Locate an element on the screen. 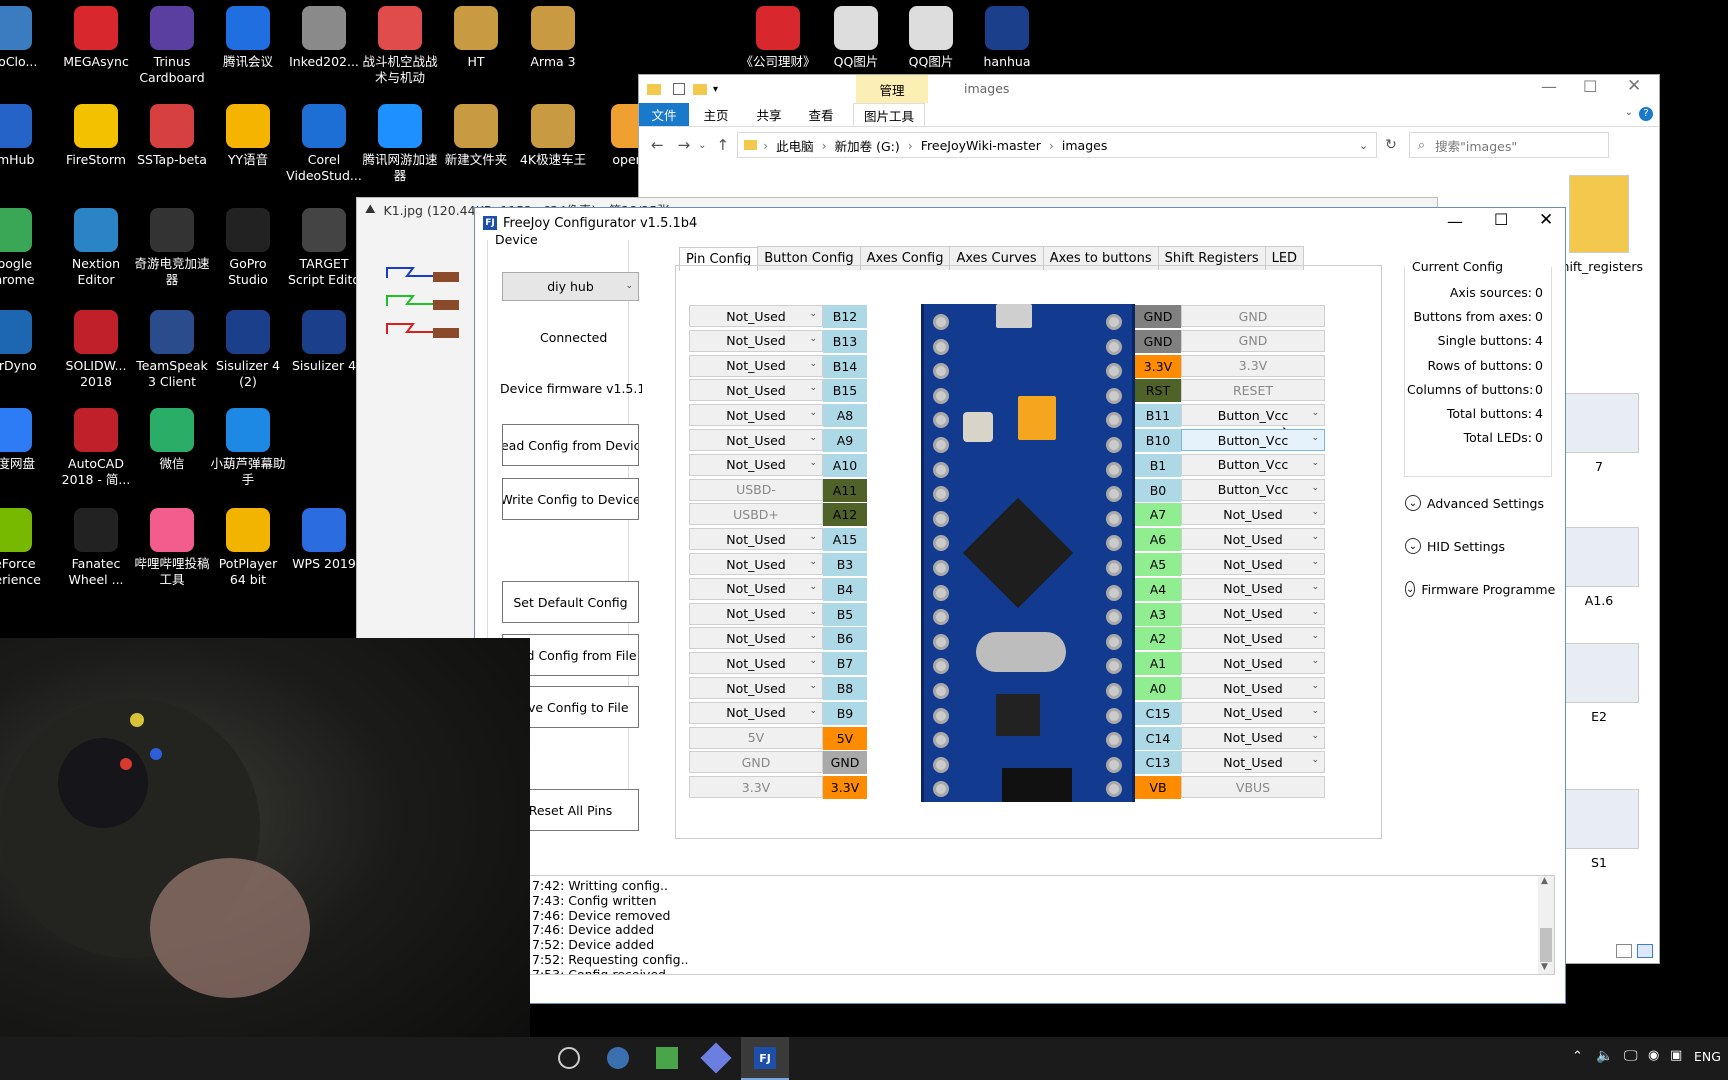 This screenshot has width=1728, height=1080. desktop-shortcut: GoPro Studio is located at coordinates (248, 248).